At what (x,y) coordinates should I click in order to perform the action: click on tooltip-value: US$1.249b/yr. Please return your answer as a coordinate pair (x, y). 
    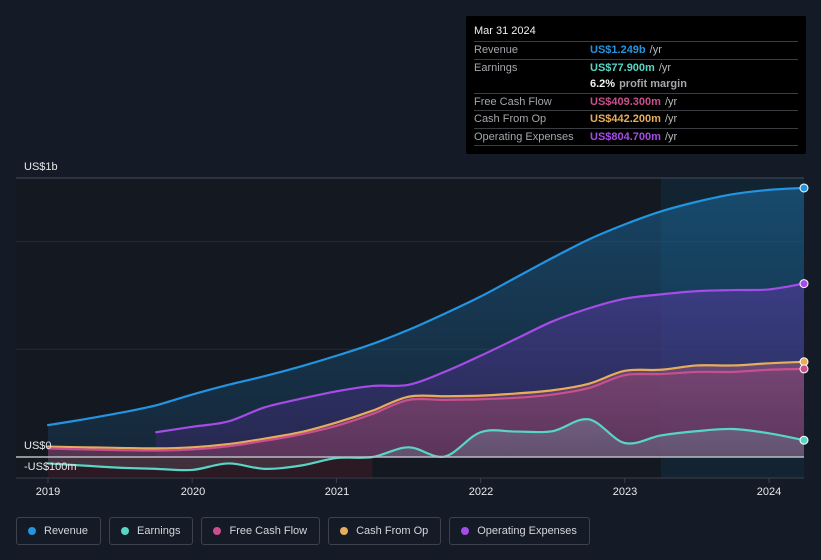
    Looking at the image, I should click on (626, 50).